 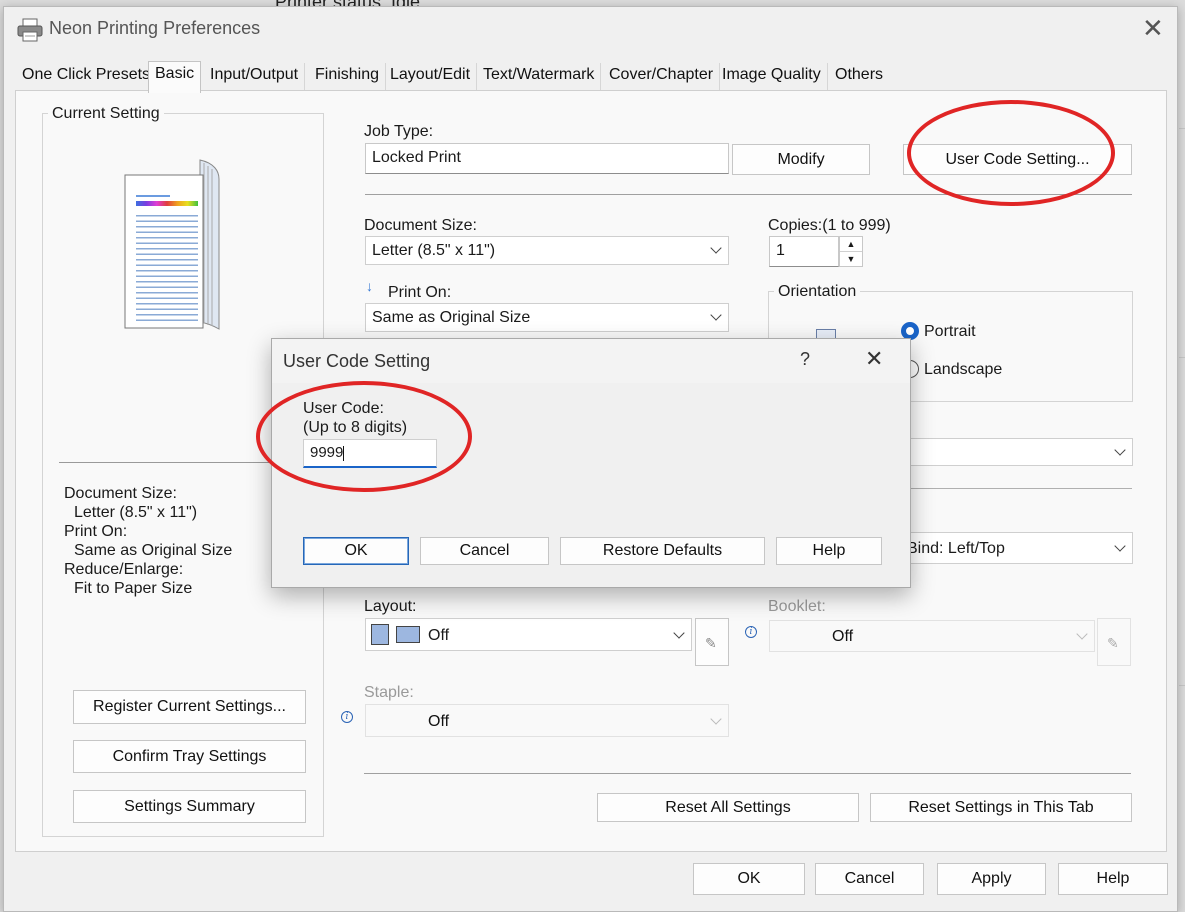 What do you see at coordinates (590, 29) in the screenshot?
I see `title-bar: Neon Printing Preferences ✕` at bounding box center [590, 29].